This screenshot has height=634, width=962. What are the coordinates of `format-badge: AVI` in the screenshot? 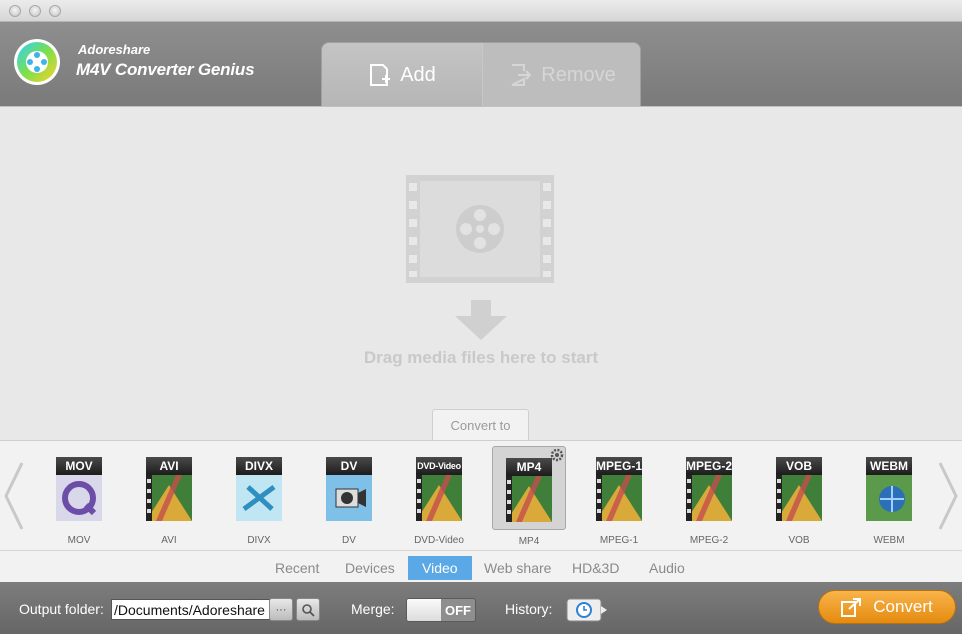 It's located at (169, 466).